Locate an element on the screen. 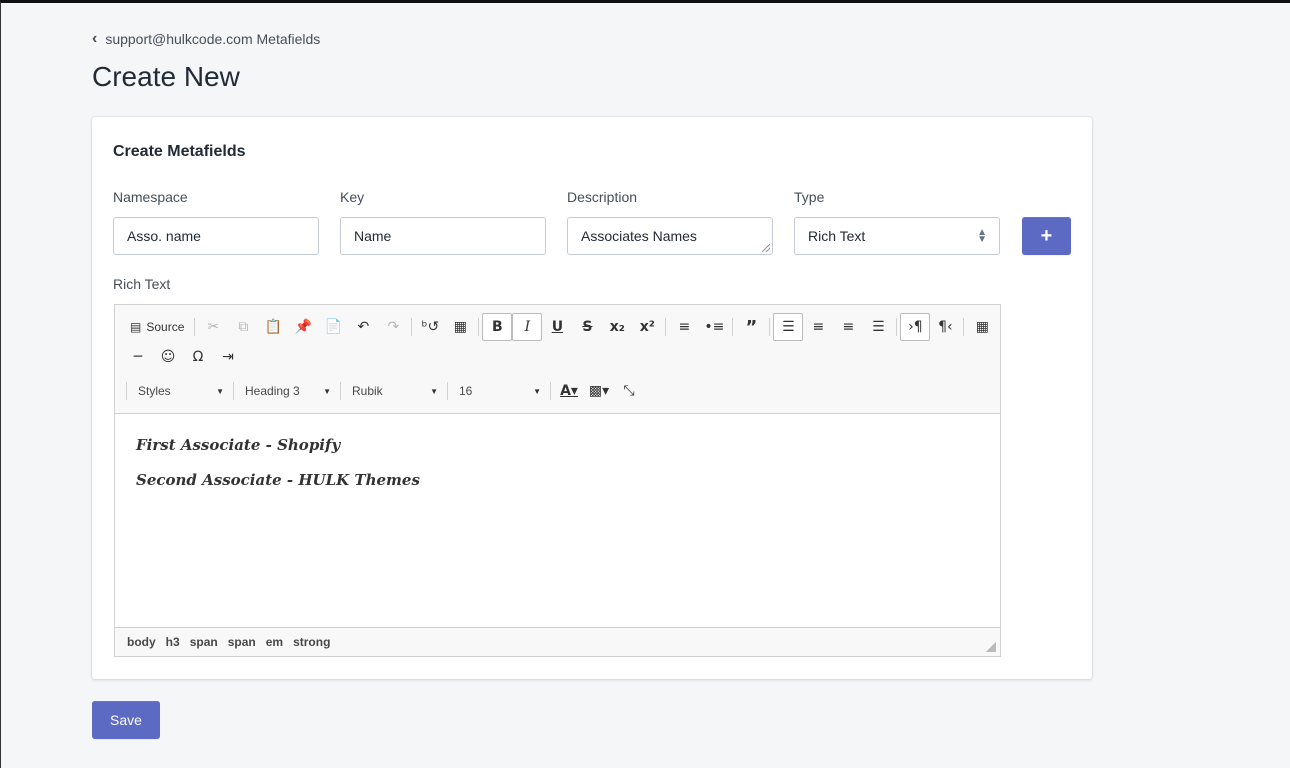  numbered-list-icon: ≡ is located at coordinates (684, 327).